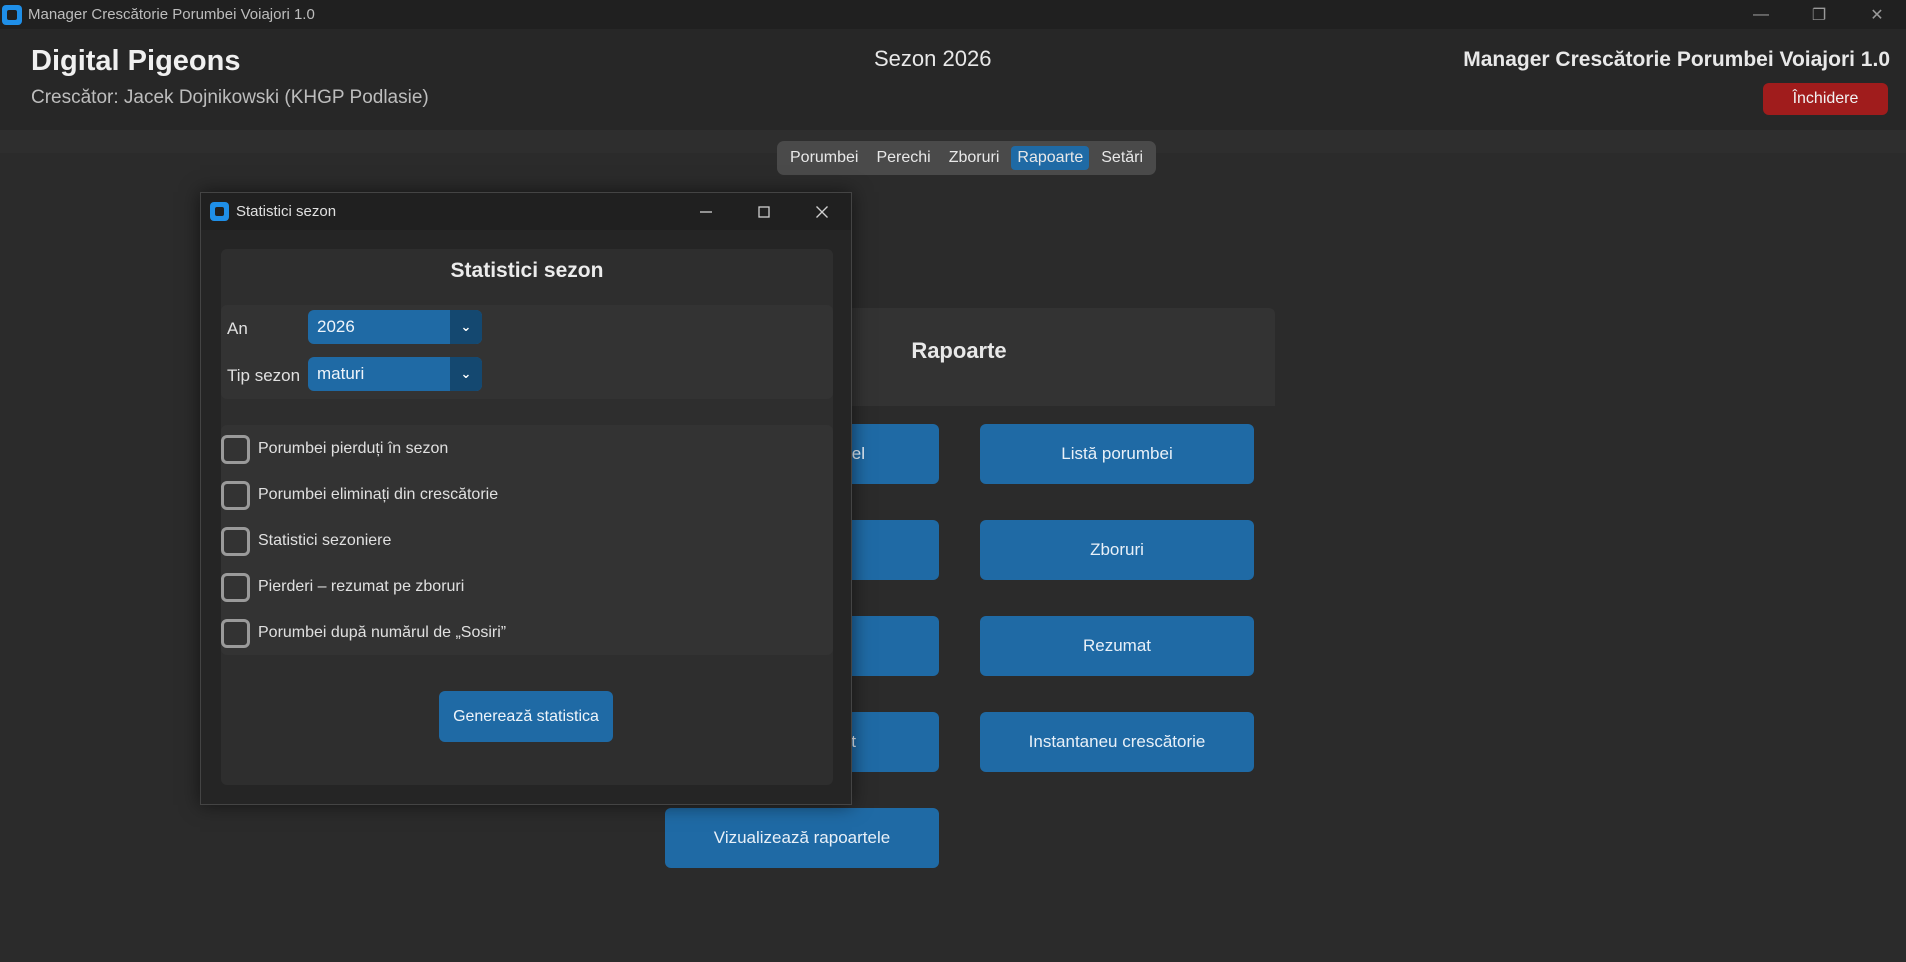 Image resolution: width=1906 pixels, height=962 pixels. I want to click on tab-porumbei: Porumbei, so click(824, 158).